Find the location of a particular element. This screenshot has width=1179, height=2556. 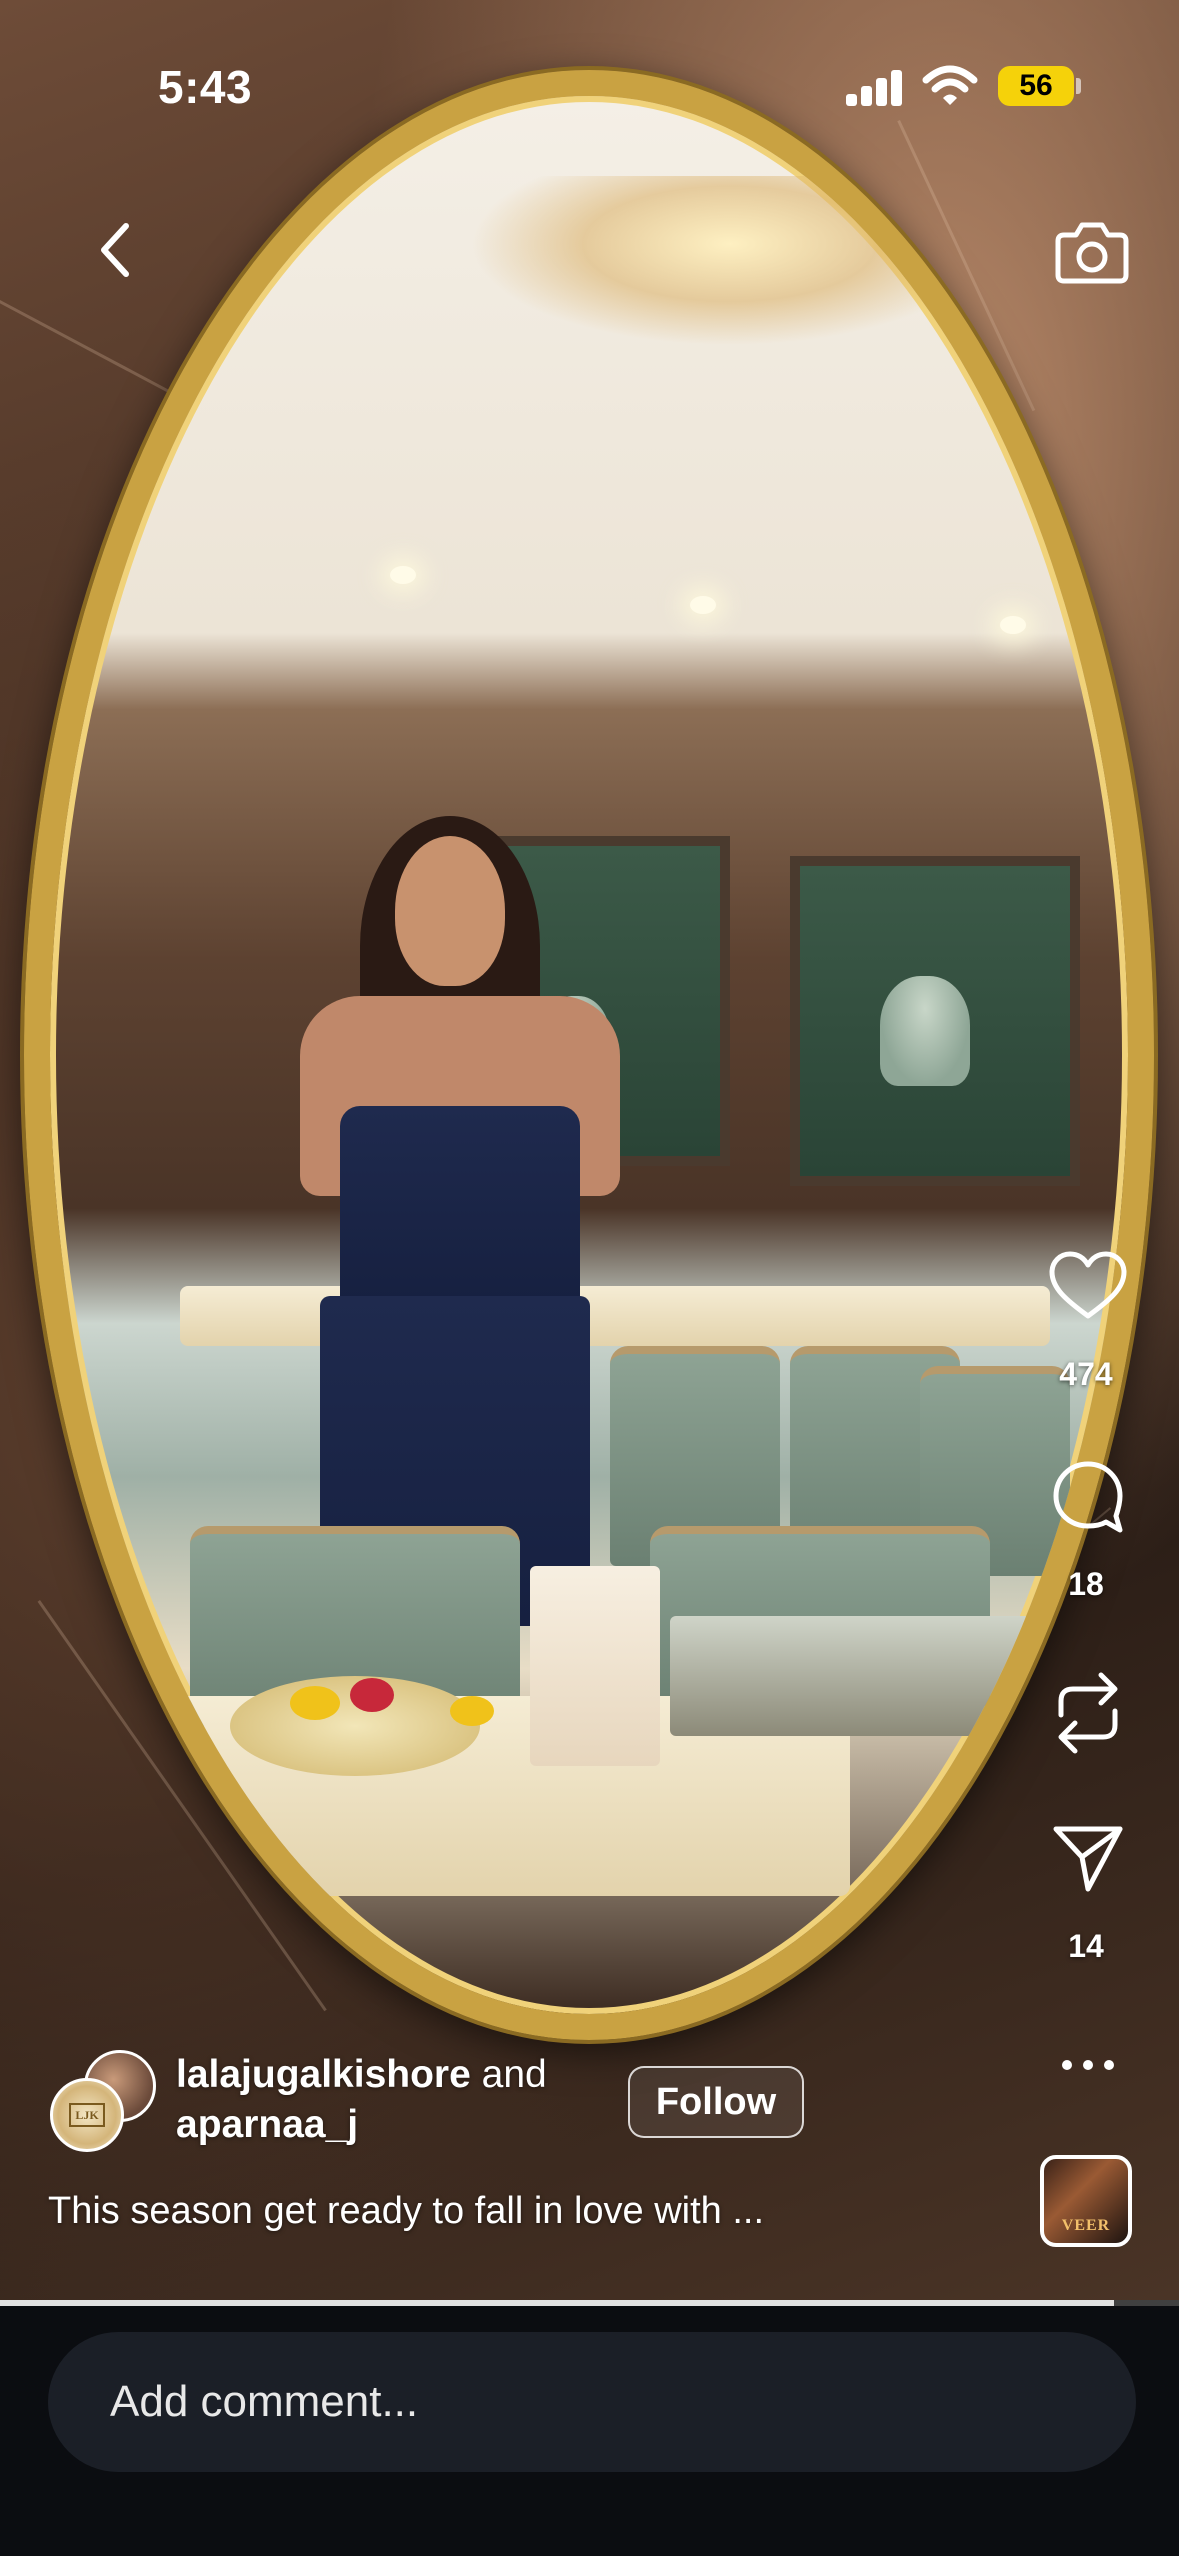

audio-label: VEER is located at coordinates (1086, 2225).